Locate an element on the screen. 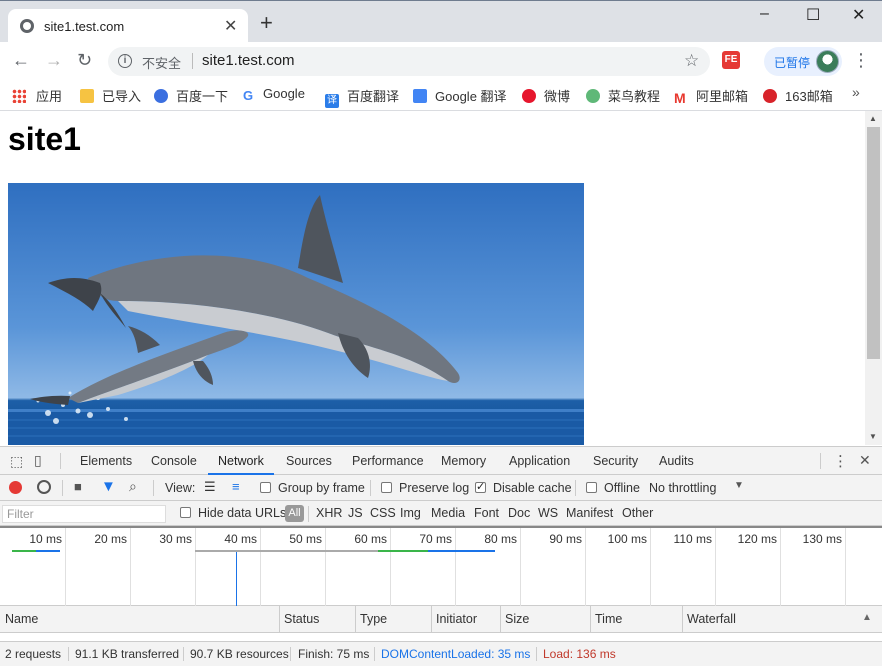 This screenshot has height=666, width=882. column-initiator: Initiator is located at coordinates (456, 619).